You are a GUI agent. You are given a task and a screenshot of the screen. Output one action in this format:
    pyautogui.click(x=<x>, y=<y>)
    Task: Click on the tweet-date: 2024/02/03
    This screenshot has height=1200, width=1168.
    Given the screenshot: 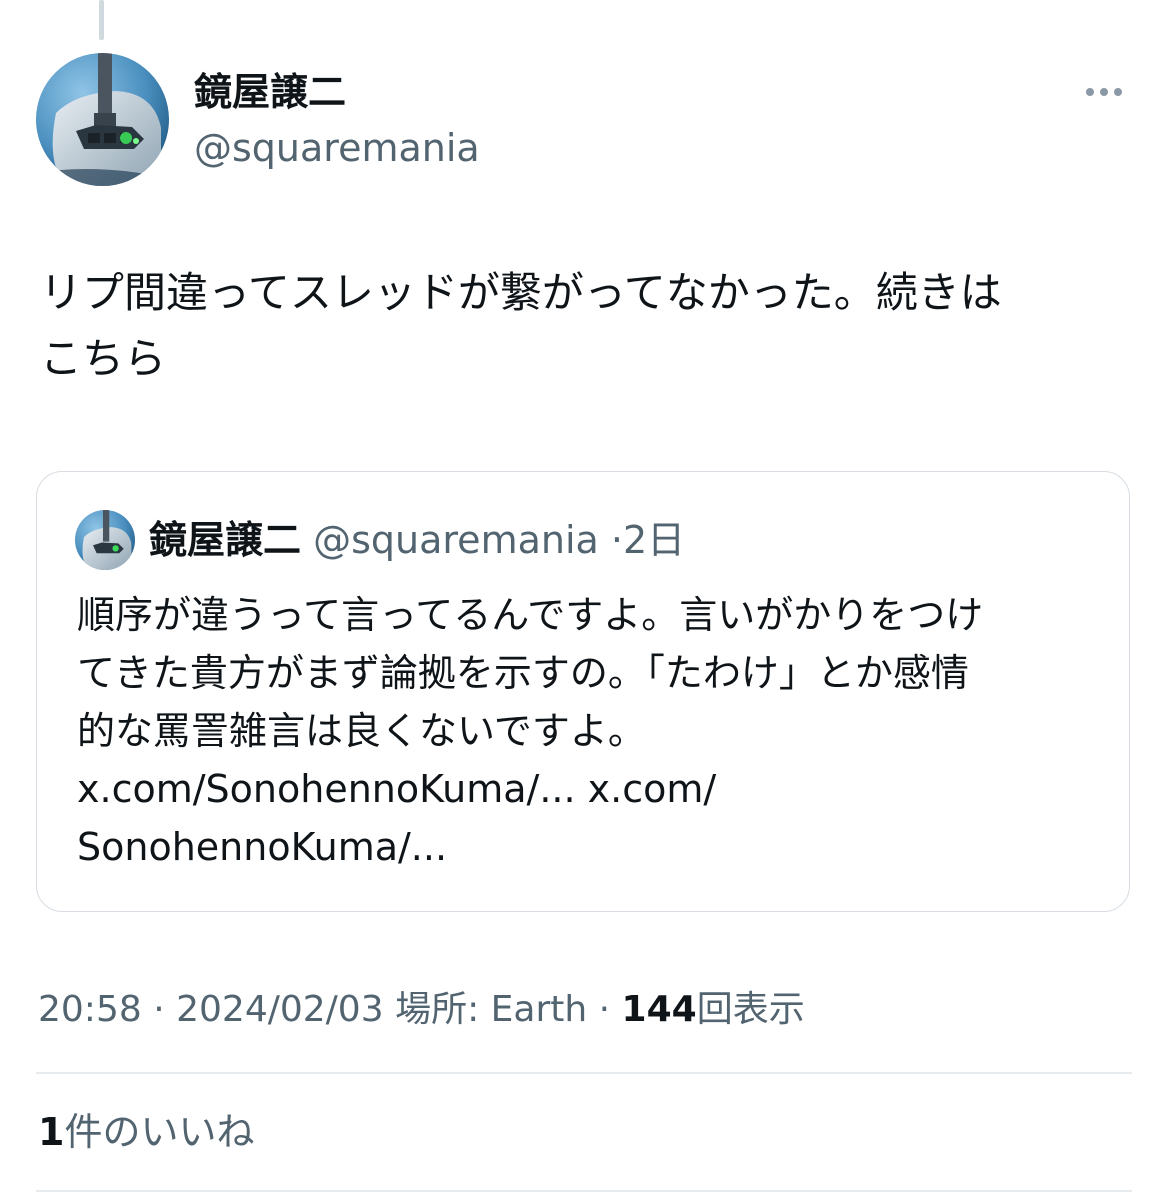 What is the action you would take?
    pyautogui.click(x=280, y=1009)
    